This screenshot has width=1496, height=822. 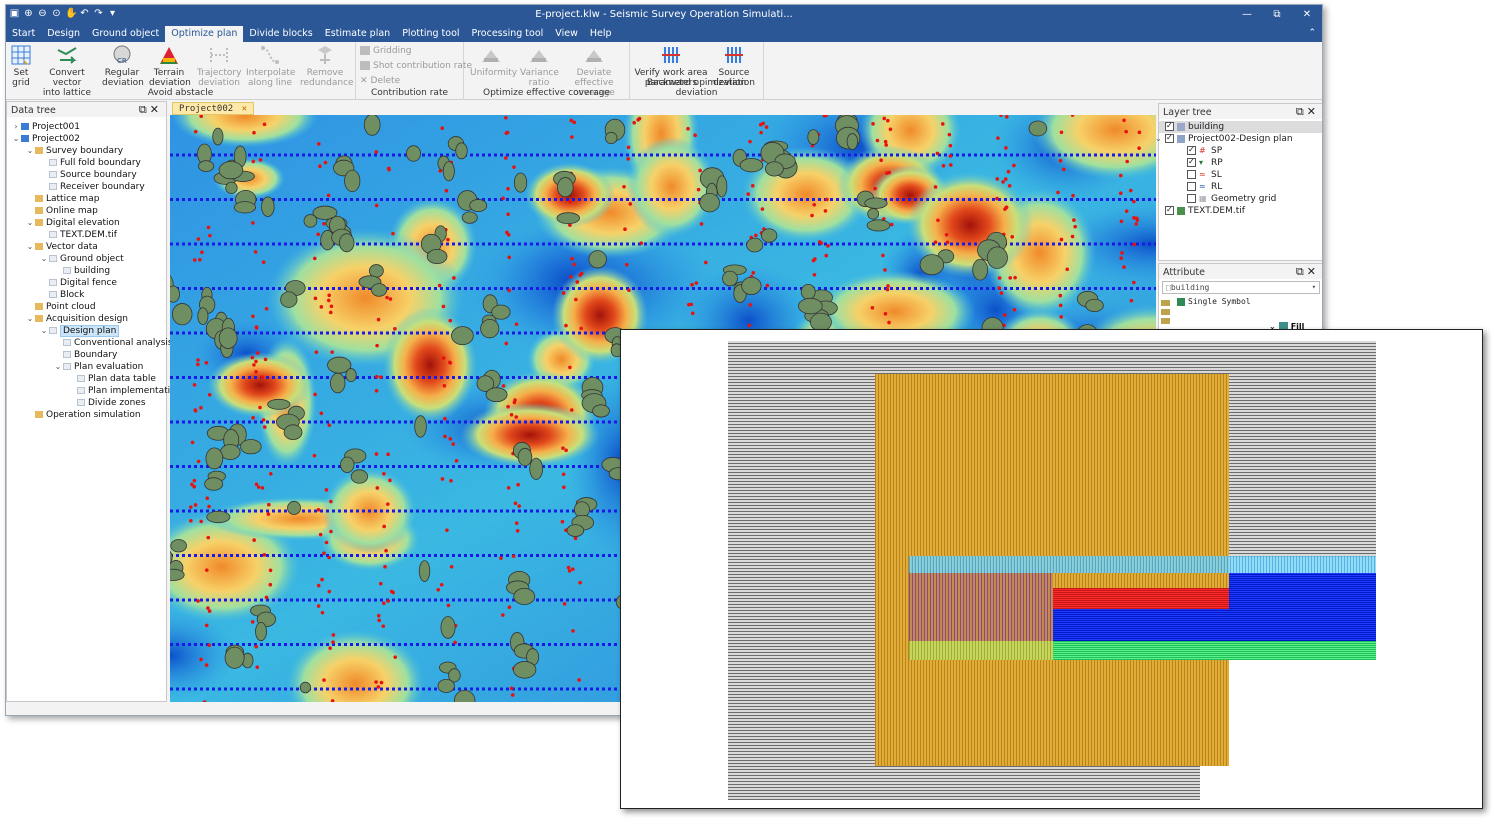 I want to click on tree-item: ⌄ Design plan, so click(x=86, y=331).